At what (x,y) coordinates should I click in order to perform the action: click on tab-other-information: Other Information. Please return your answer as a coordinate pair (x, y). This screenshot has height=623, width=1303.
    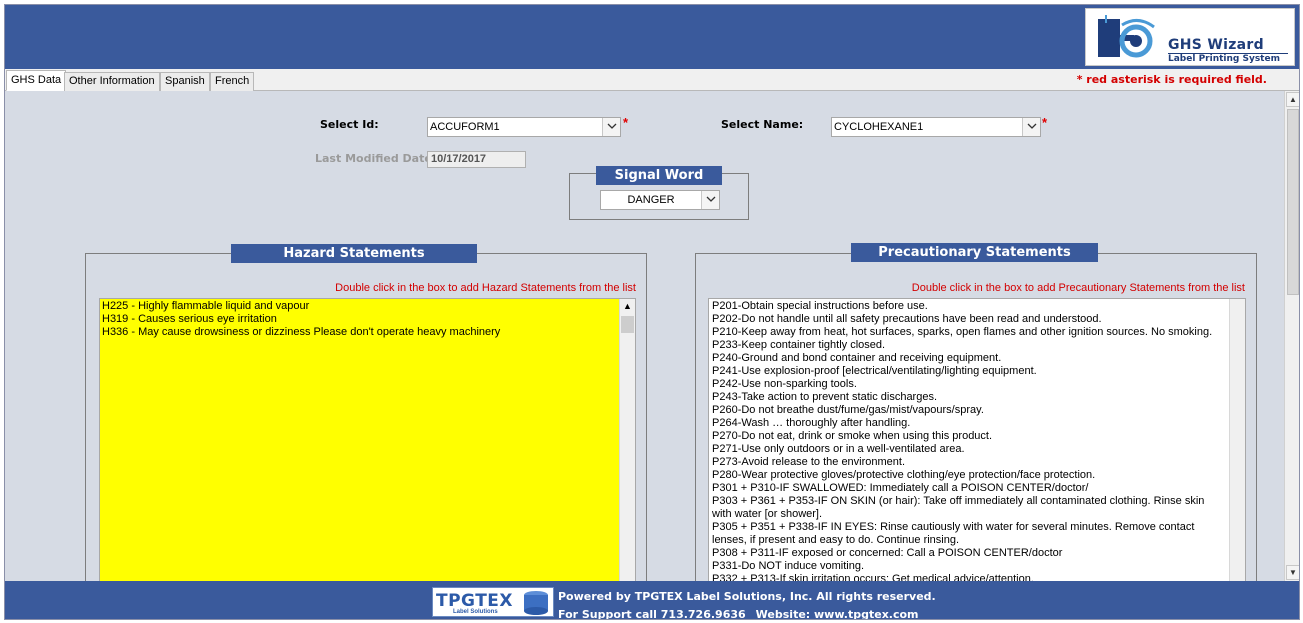
    Looking at the image, I should click on (112, 81).